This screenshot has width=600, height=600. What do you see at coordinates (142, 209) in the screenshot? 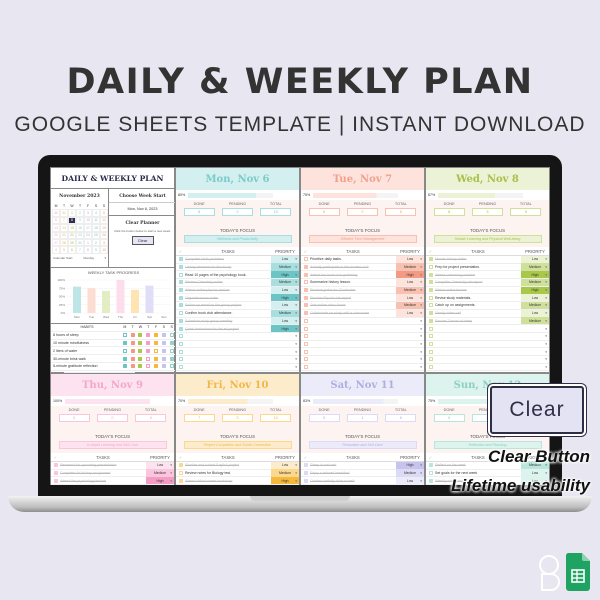
I see `week-start-value: Mon, Nov 6, 2023` at bounding box center [142, 209].